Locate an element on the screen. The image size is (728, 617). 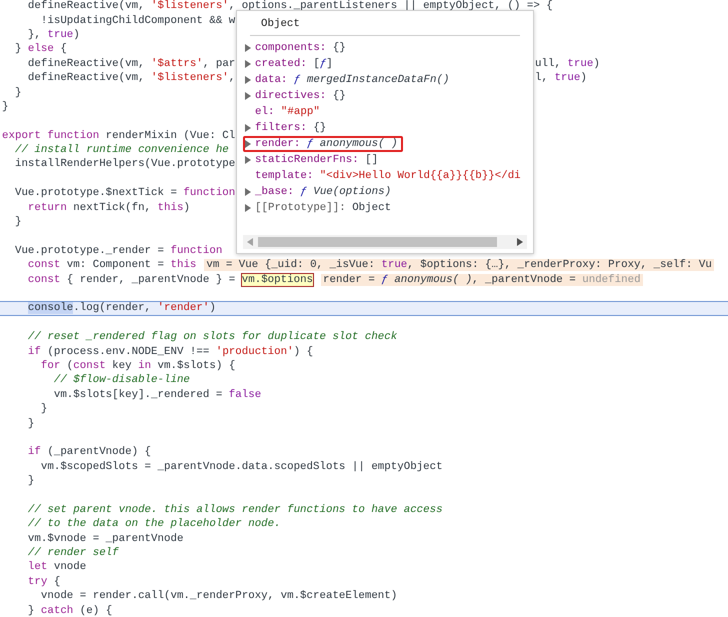
property-text: filters: {} is located at coordinates (290, 128).